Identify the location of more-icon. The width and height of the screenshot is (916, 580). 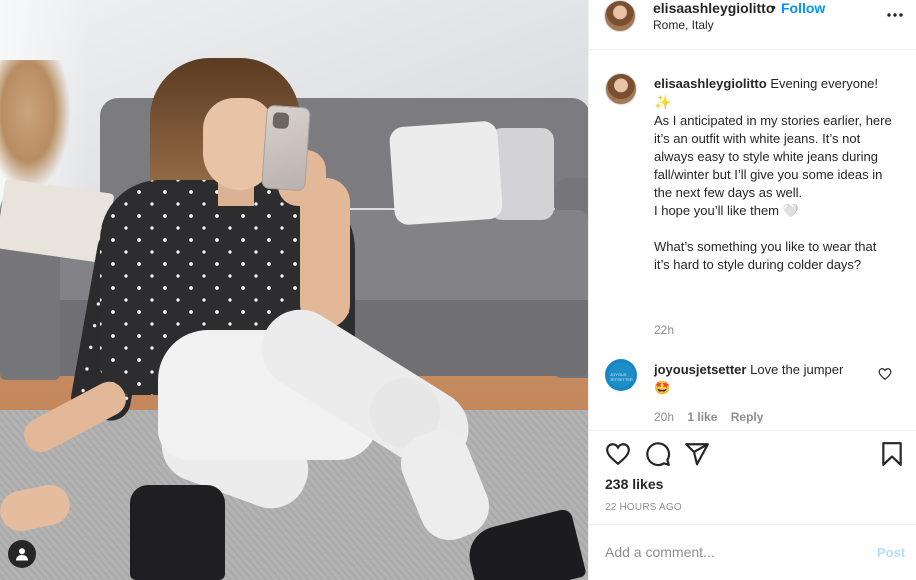
(895, 15).